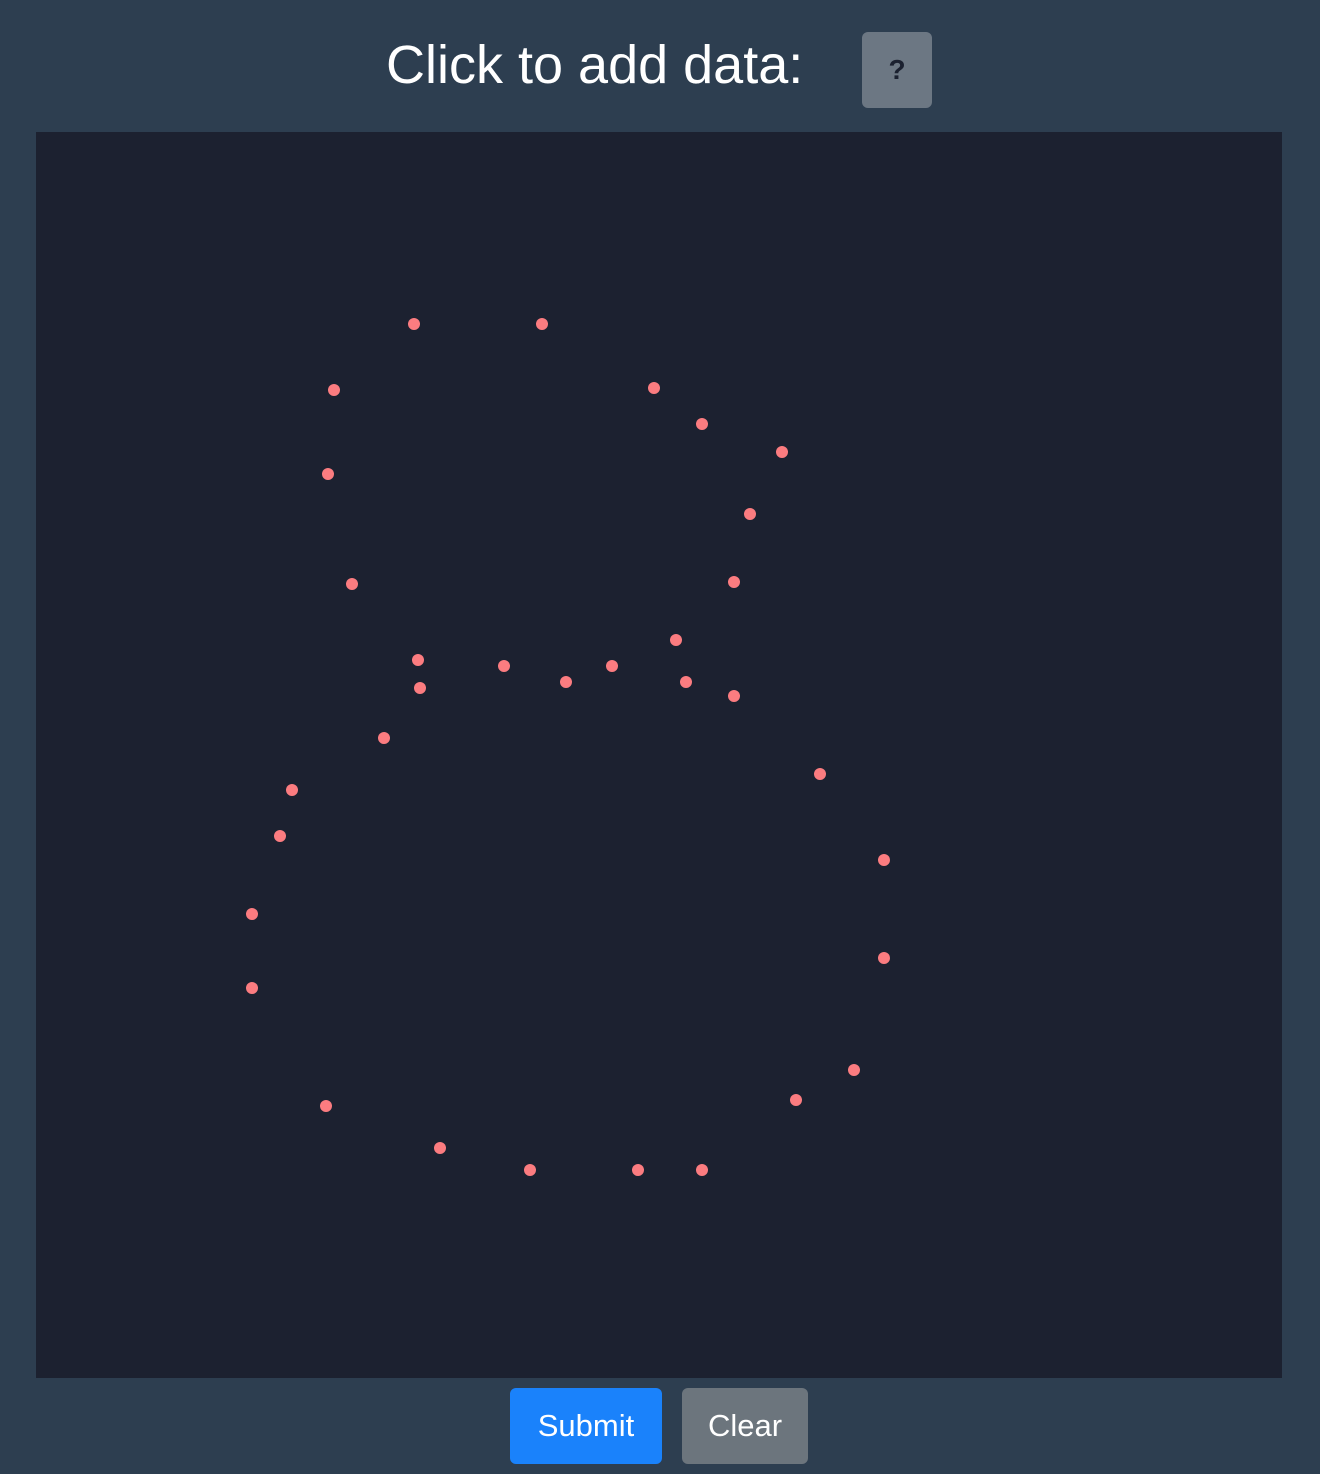 The image size is (1320, 1474). Describe the element at coordinates (745, 1426) in the screenshot. I see `clear-button: Clear` at that location.